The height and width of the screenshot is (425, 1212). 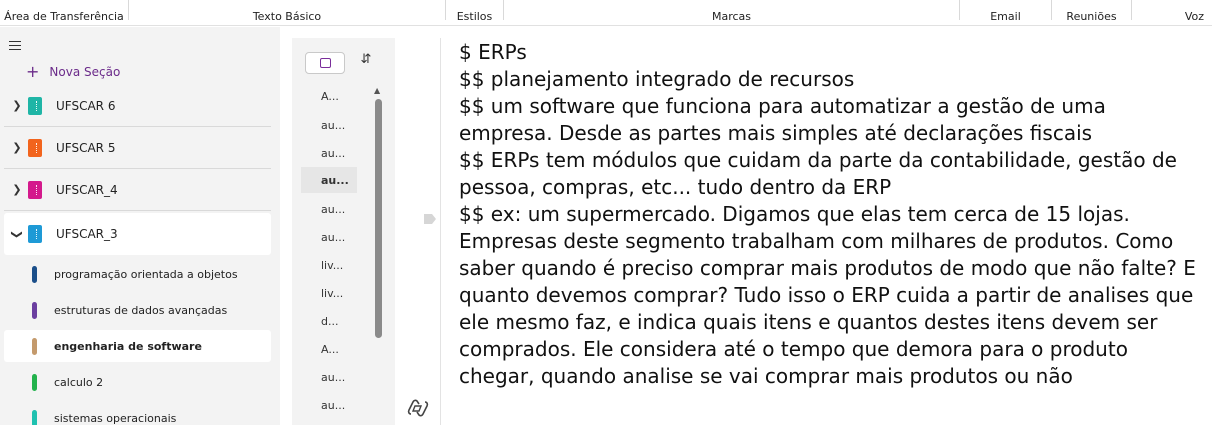 I want to click on notebook-label: UFSCAR 6, so click(x=86, y=105).